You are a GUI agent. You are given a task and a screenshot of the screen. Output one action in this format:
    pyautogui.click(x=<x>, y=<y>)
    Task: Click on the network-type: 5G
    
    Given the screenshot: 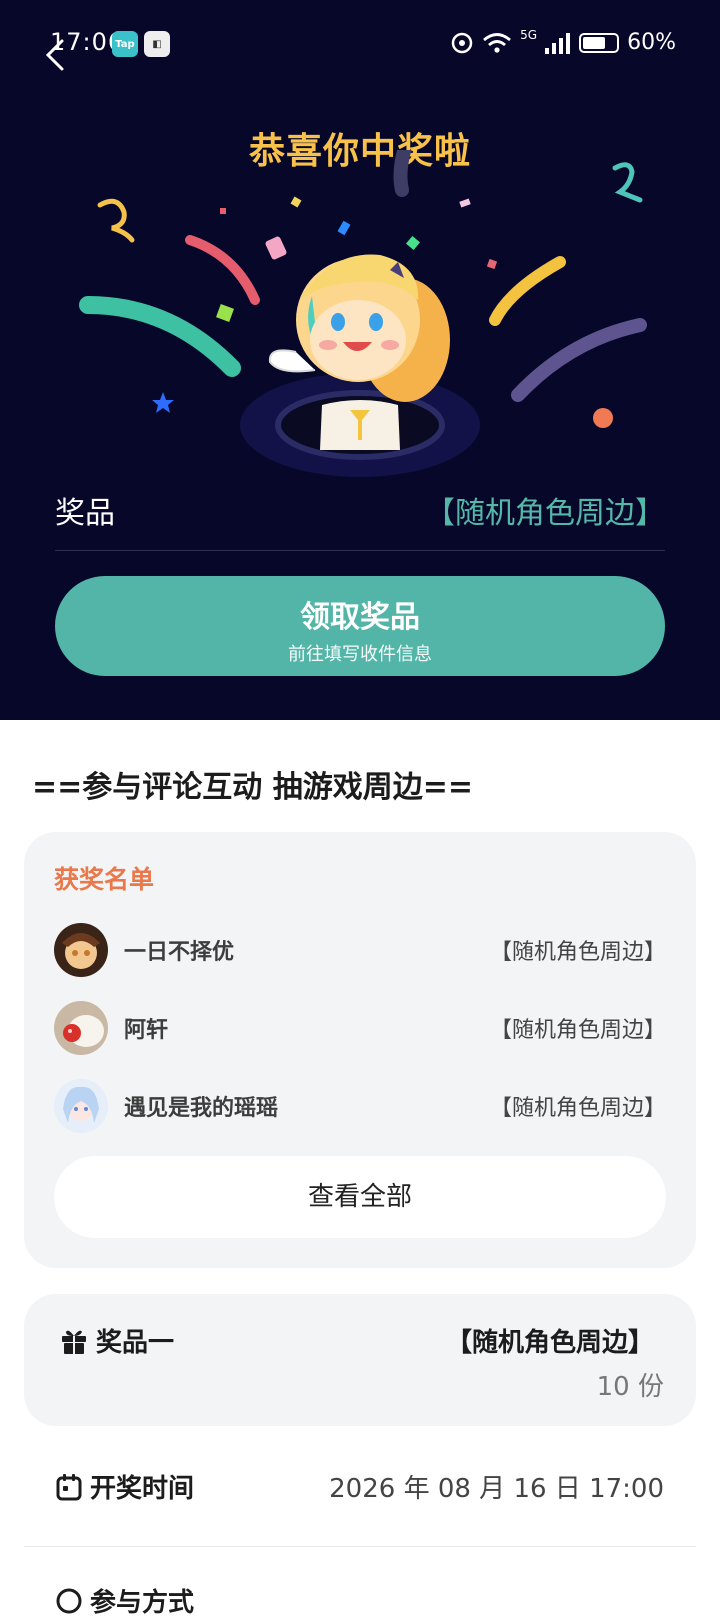 What is the action you would take?
    pyautogui.click(x=529, y=34)
    